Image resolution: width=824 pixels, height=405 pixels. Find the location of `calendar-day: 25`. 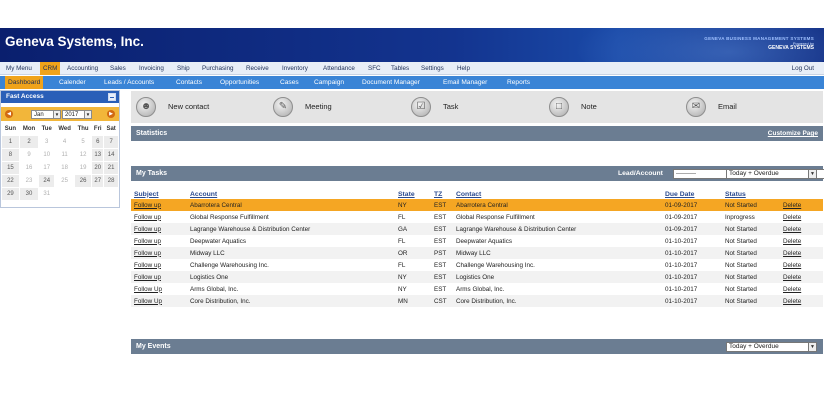

calendar-day: 25 is located at coordinates (64, 180).